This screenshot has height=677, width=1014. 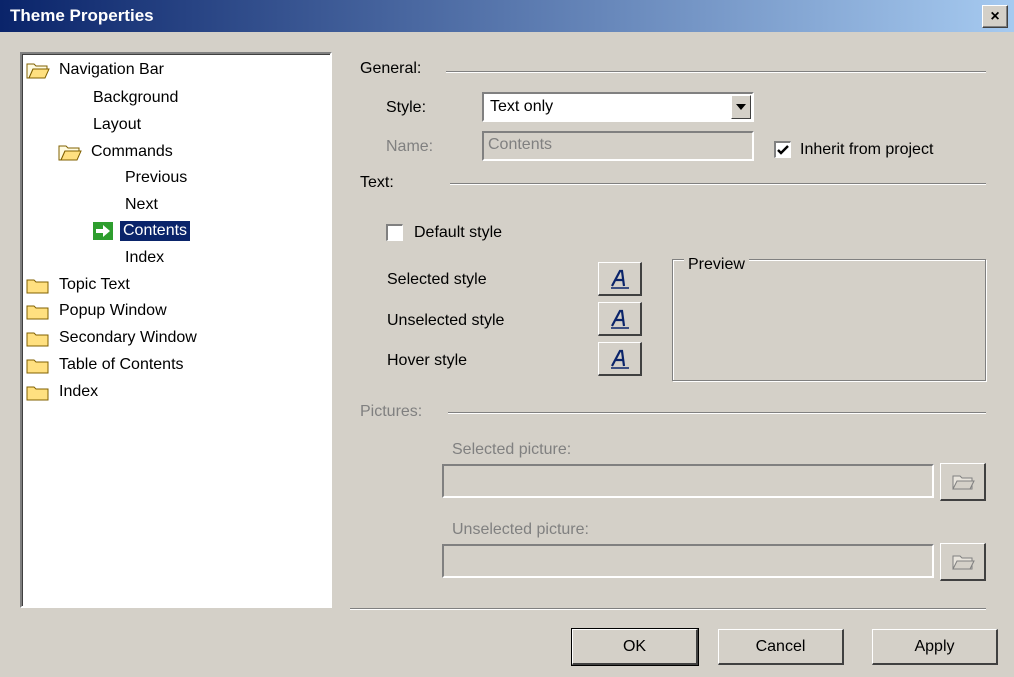 I want to click on tree-item-layout: Layout, so click(x=117, y=125).